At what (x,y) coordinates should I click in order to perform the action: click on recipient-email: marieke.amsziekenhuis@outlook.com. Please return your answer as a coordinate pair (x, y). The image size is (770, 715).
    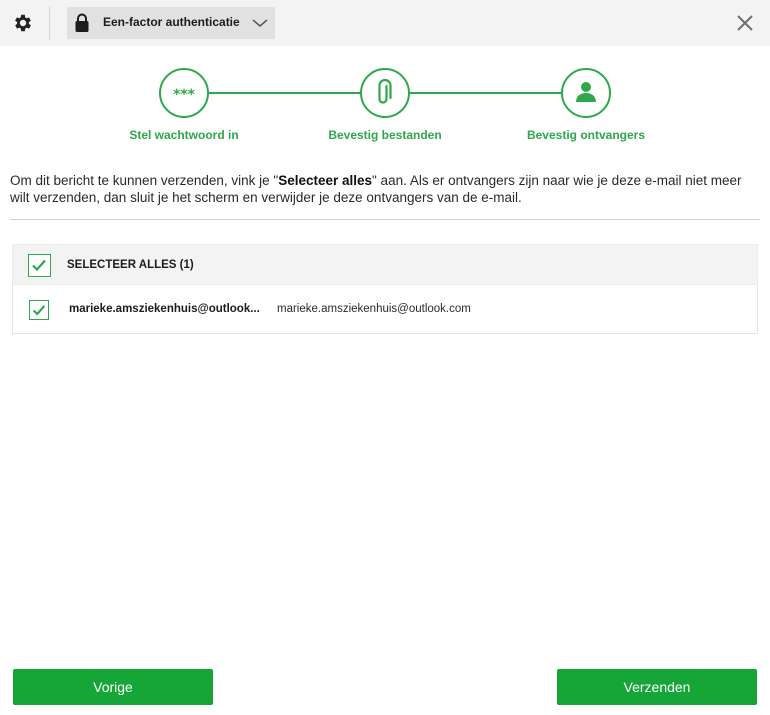
    Looking at the image, I should click on (374, 309).